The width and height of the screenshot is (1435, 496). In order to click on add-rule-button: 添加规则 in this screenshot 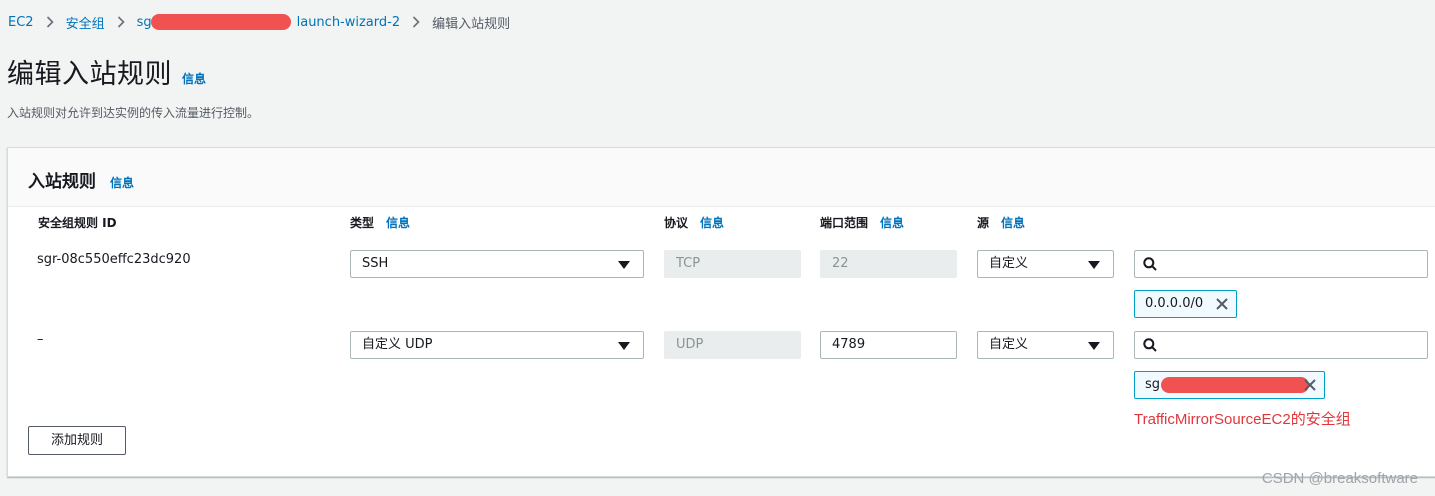, I will do `click(77, 440)`.